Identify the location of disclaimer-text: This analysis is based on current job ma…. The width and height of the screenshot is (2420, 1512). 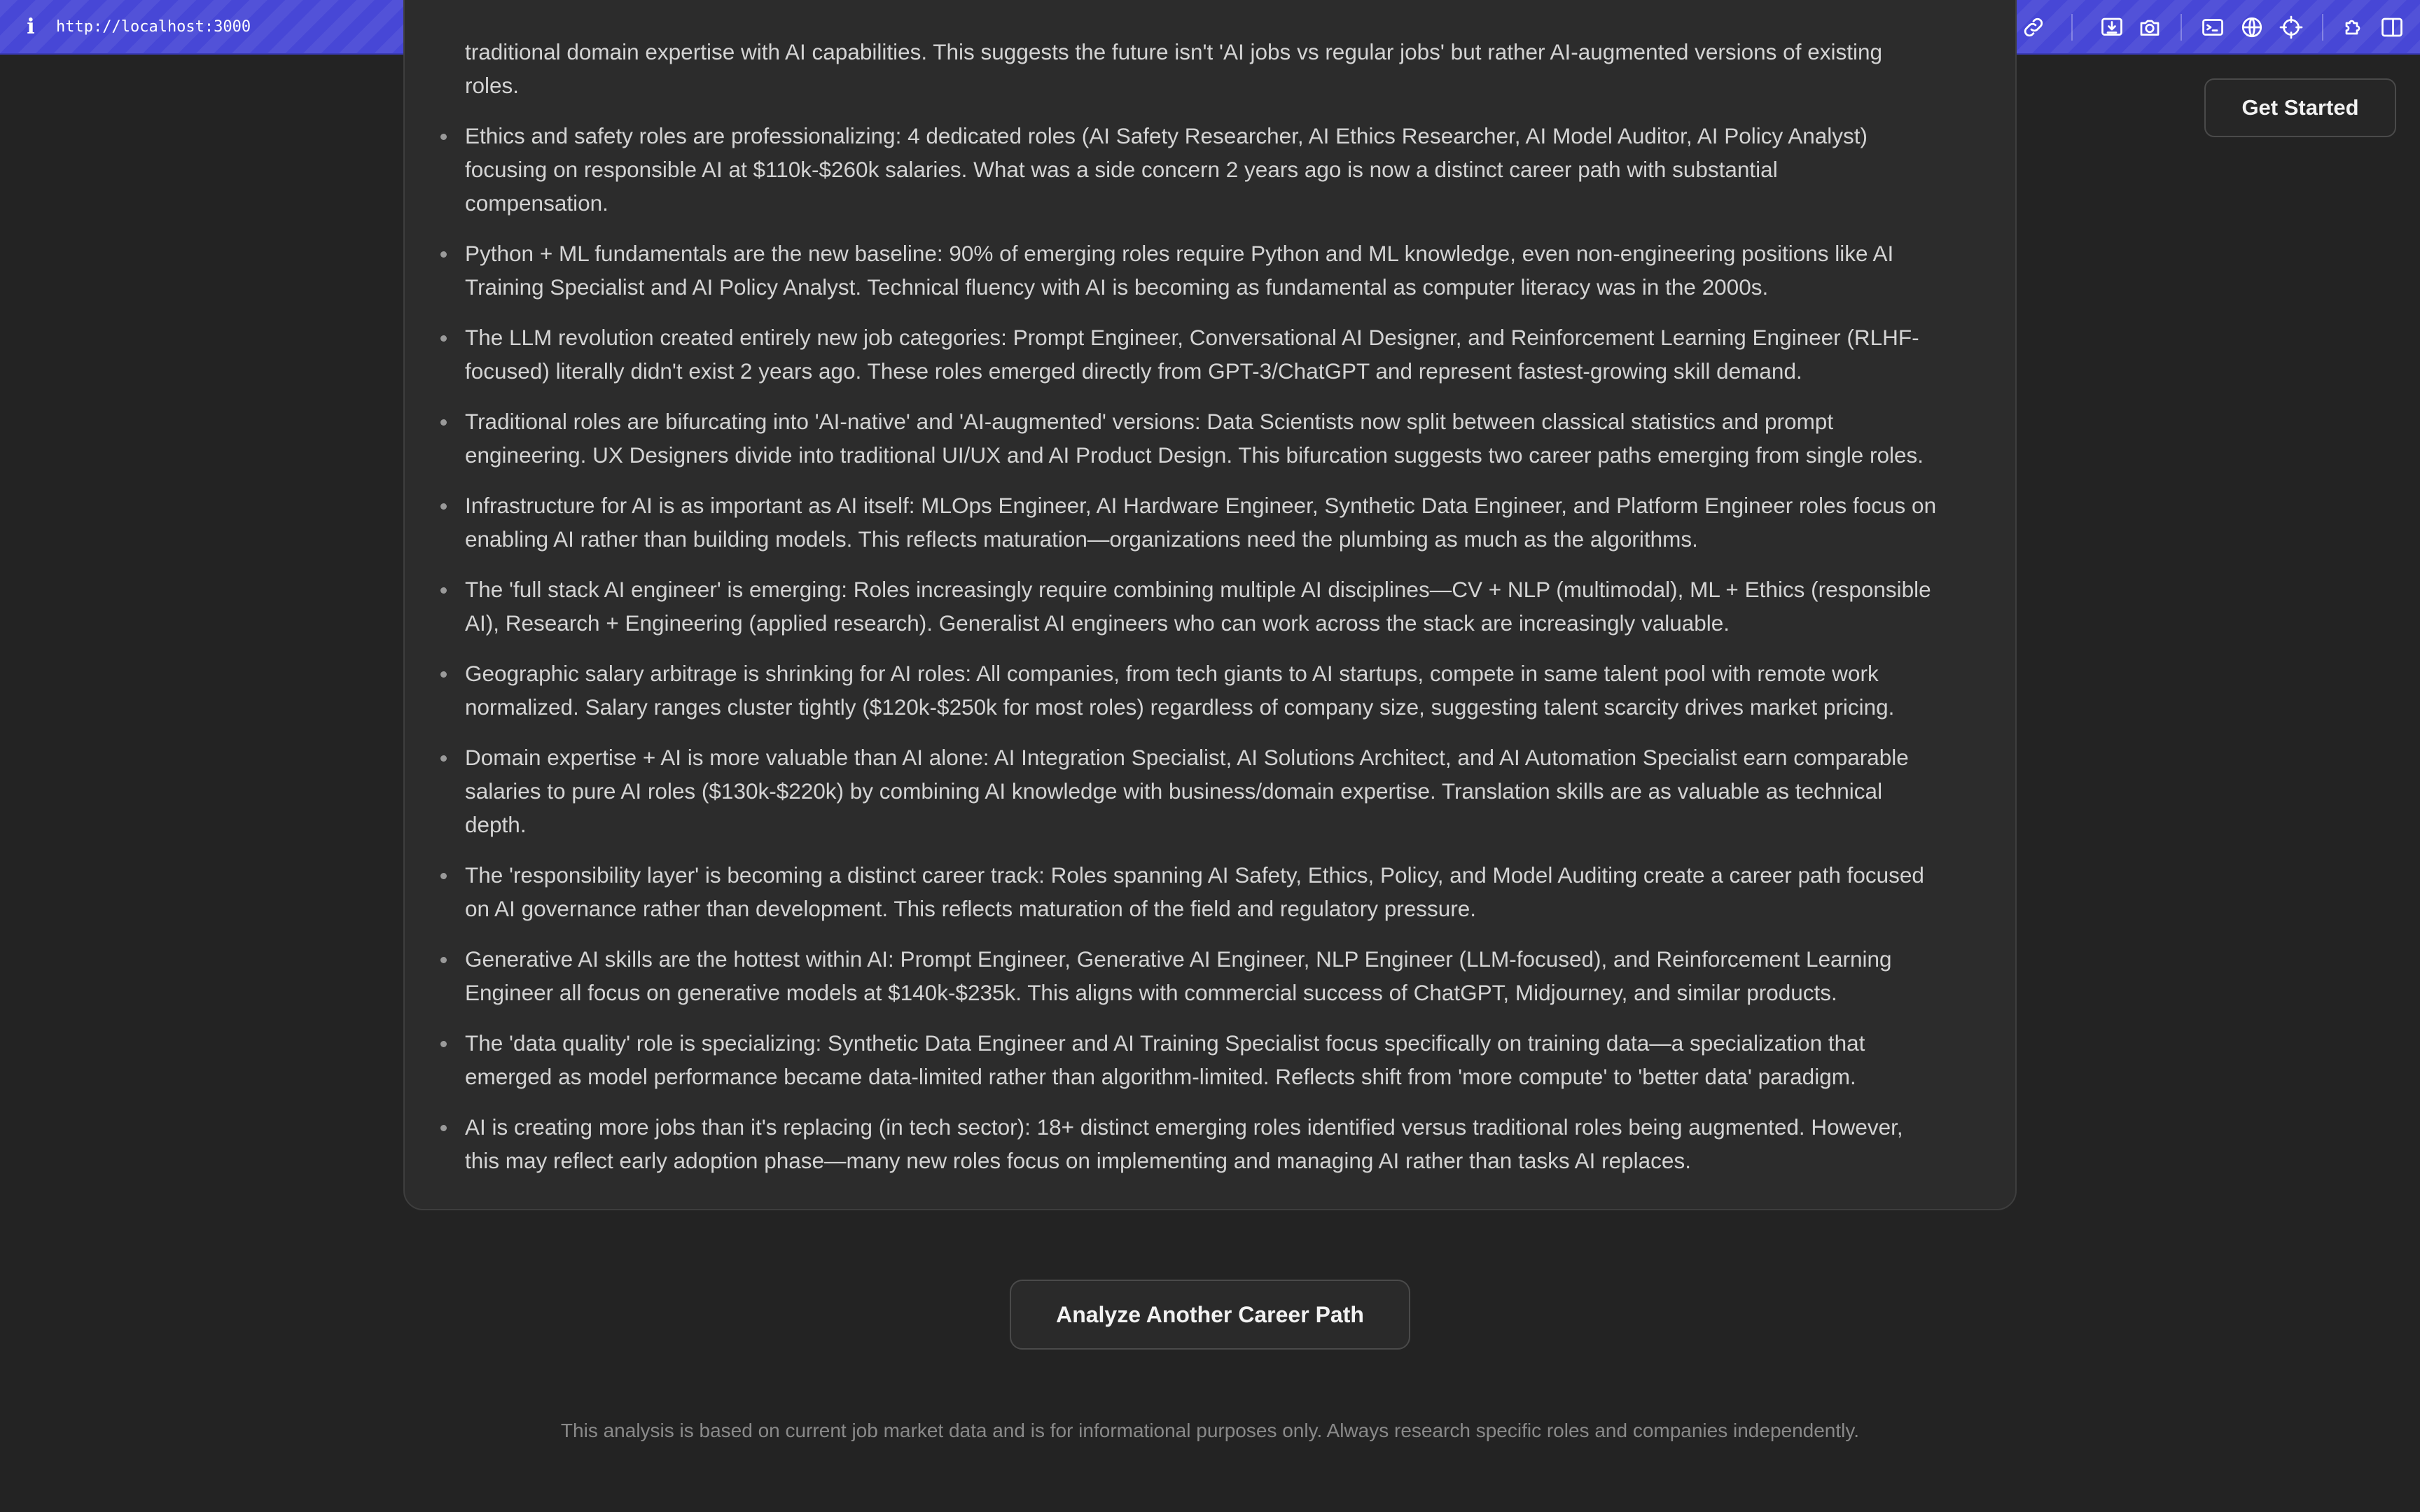
(1210, 1430).